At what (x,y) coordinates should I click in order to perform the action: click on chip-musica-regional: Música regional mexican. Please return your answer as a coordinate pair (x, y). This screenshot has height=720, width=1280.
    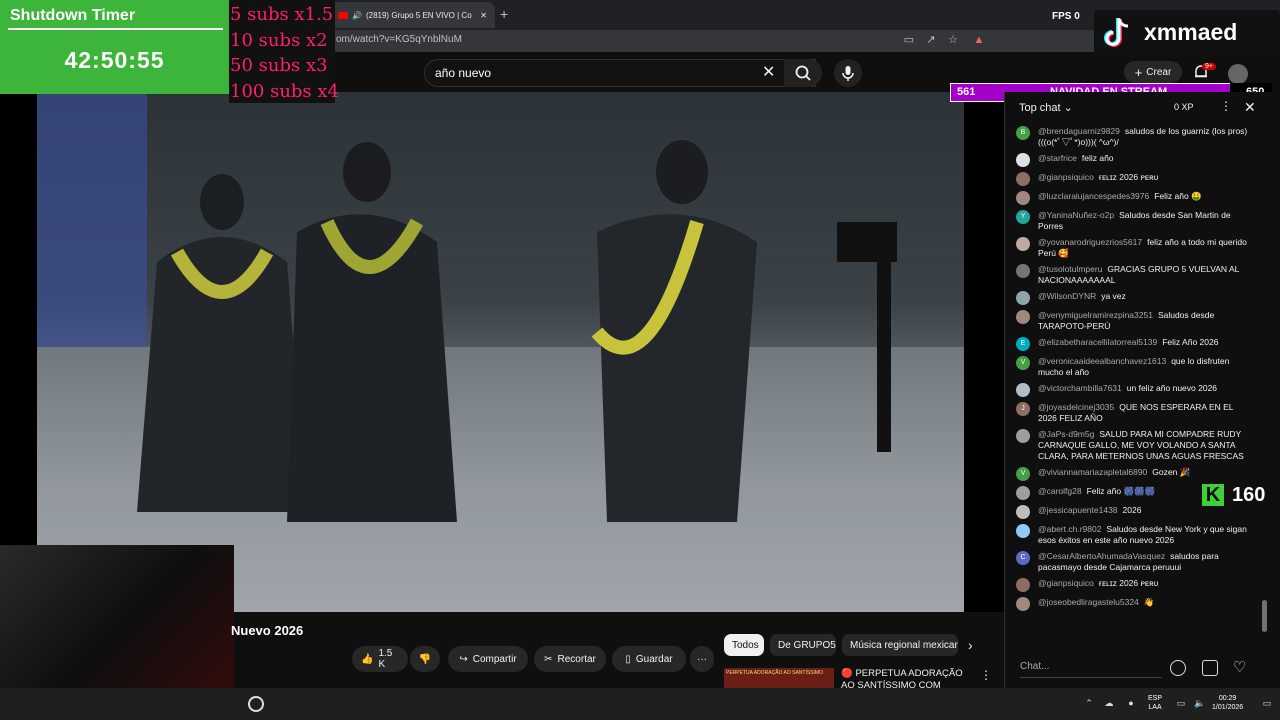
    Looking at the image, I should click on (900, 645).